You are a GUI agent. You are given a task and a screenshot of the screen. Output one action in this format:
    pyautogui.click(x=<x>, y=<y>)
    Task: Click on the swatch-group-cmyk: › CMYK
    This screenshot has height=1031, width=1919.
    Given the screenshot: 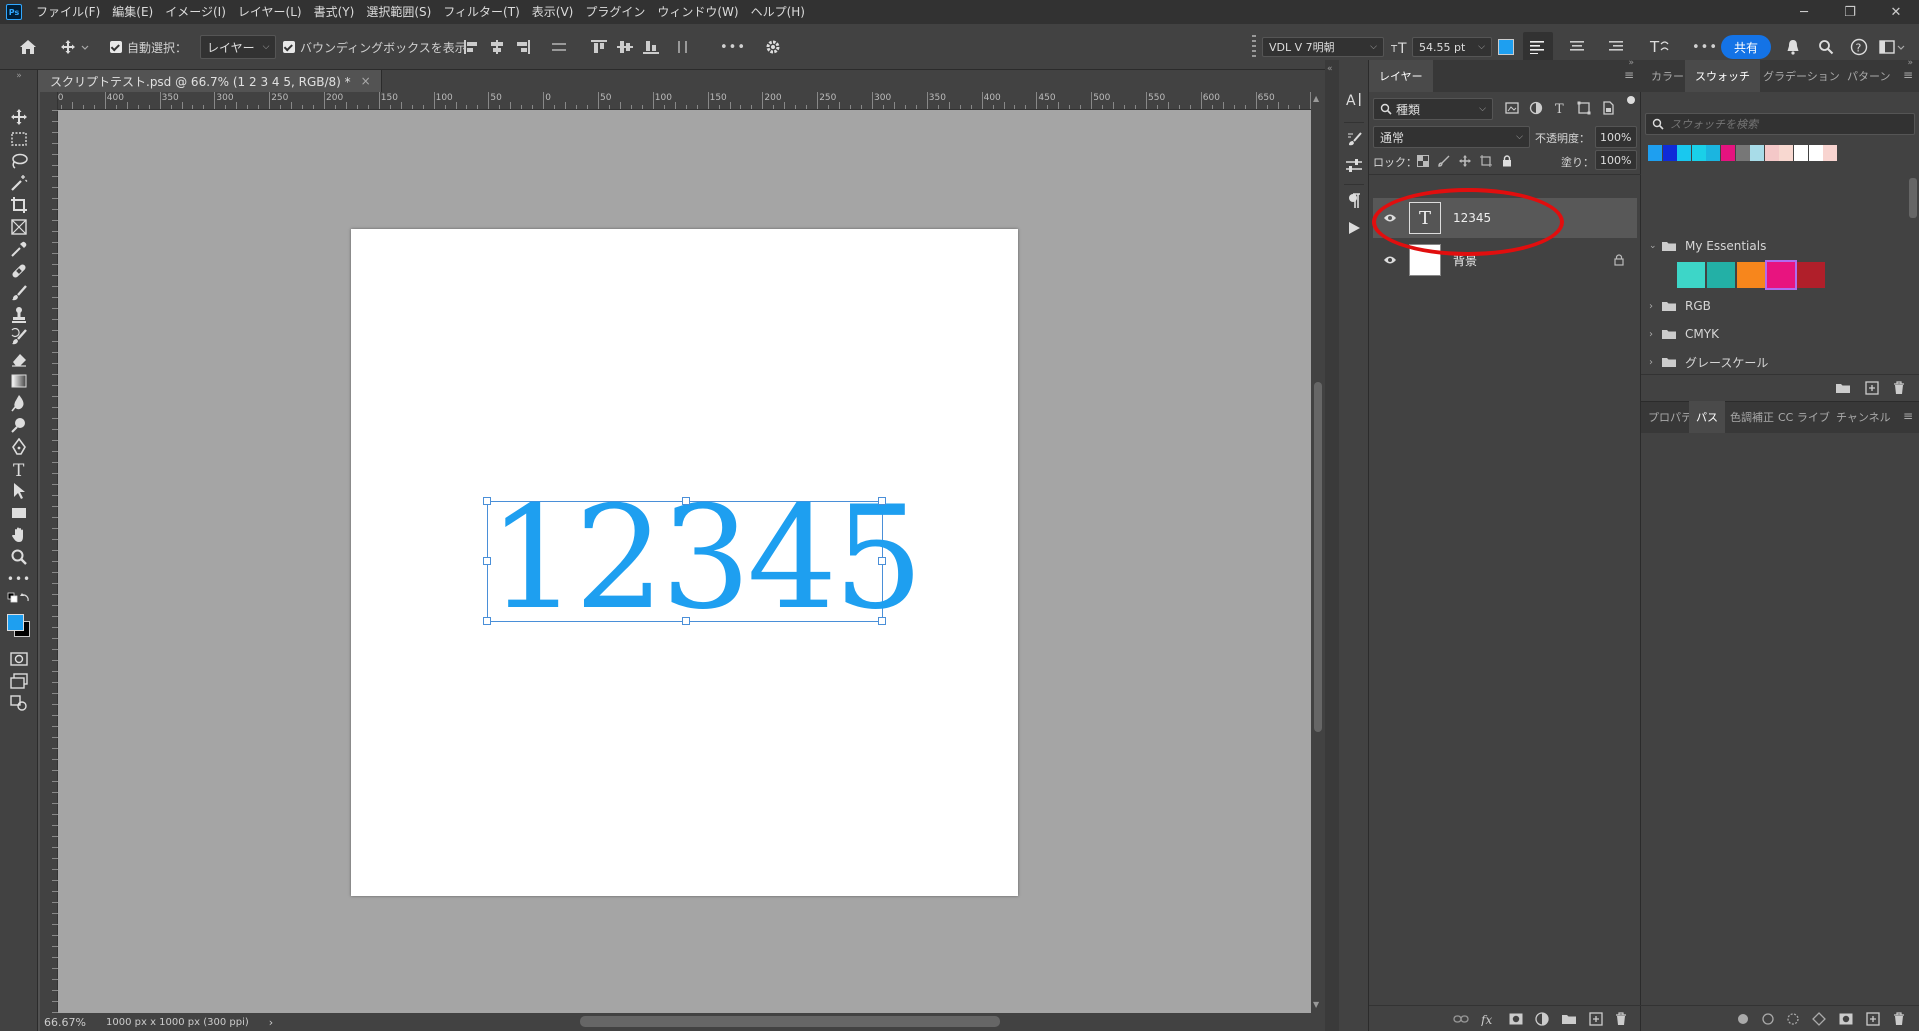 What is the action you would take?
    pyautogui.click(x=1684, y=334)
    